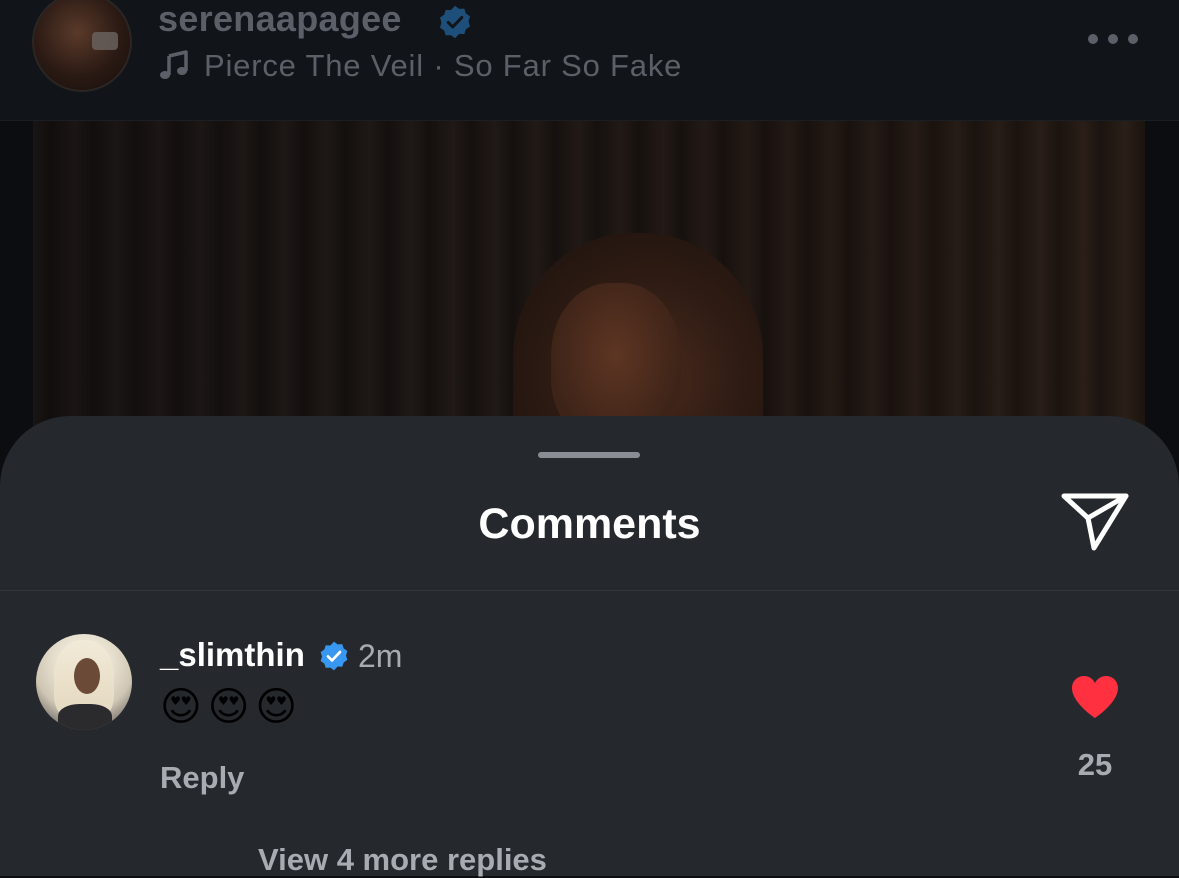 The image size is (1179, 878). What do you see at coordinates (402, 860) in the screenshot?
I see `view-replies-button: View 4 more replies` at bounding box center [402, 860].